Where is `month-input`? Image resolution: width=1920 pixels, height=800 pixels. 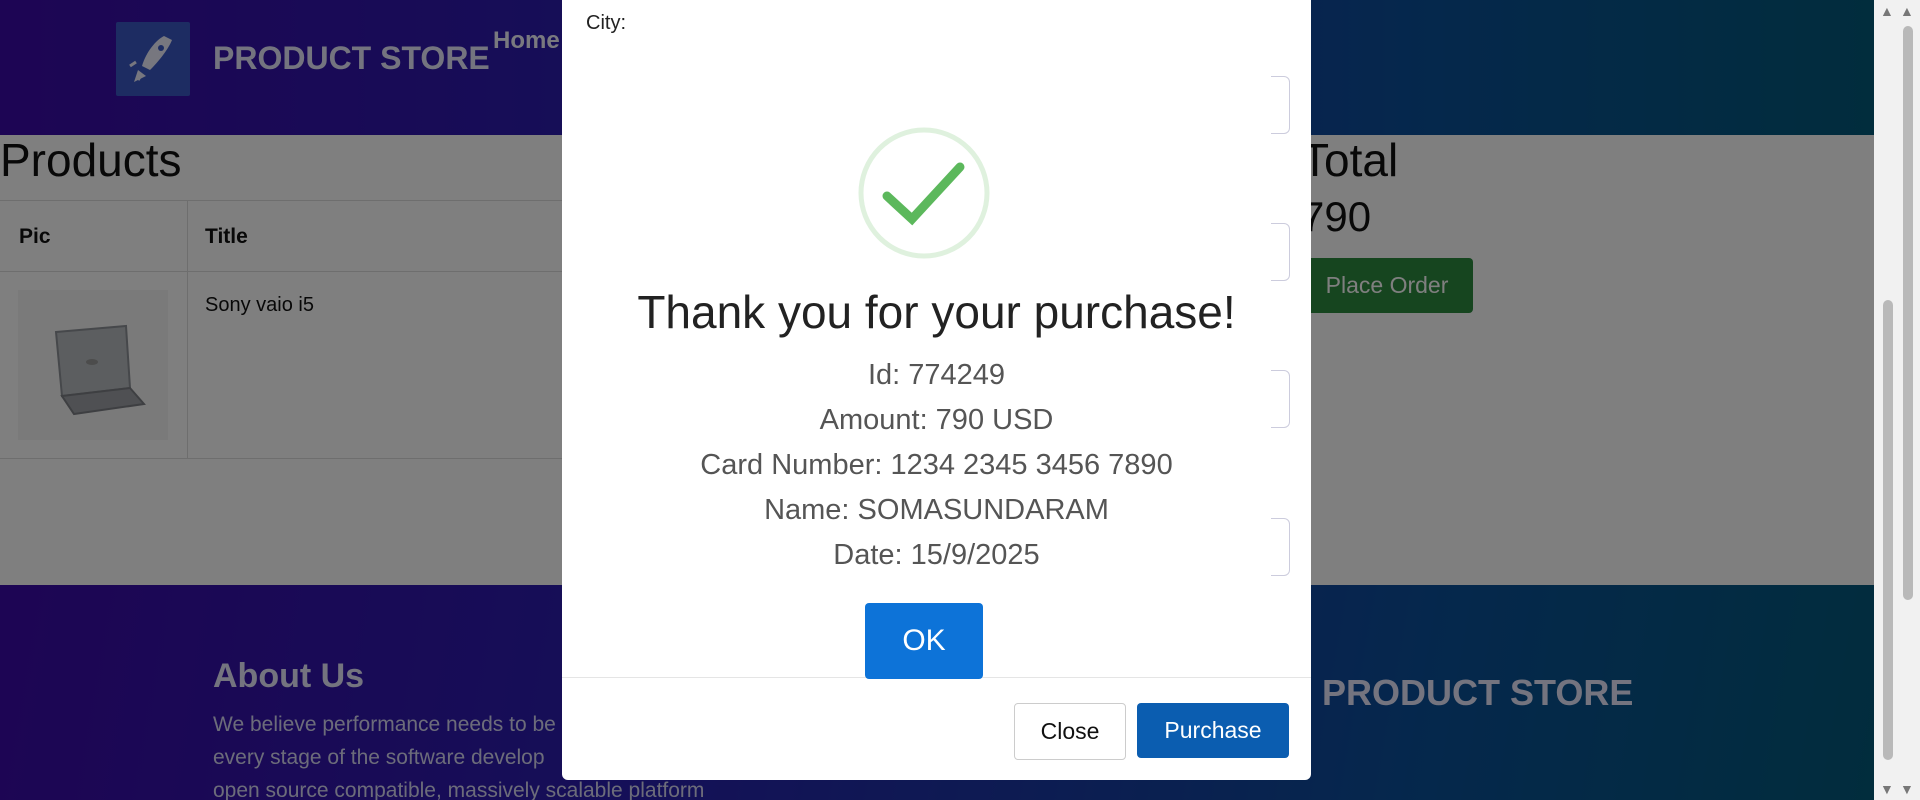
month-input is located at coordinates (1280, 399).